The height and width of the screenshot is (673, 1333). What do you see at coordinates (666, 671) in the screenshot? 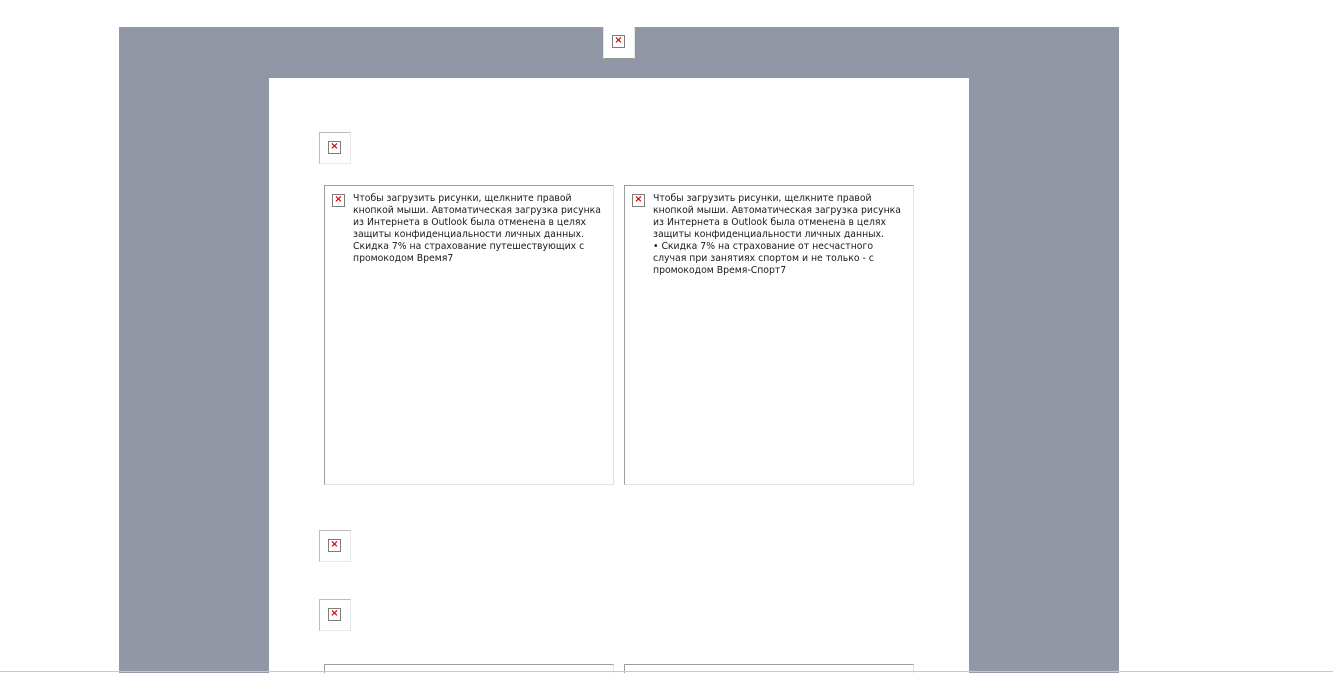
I see `viewport-bottom-divider` at bounding box center [666, 671].